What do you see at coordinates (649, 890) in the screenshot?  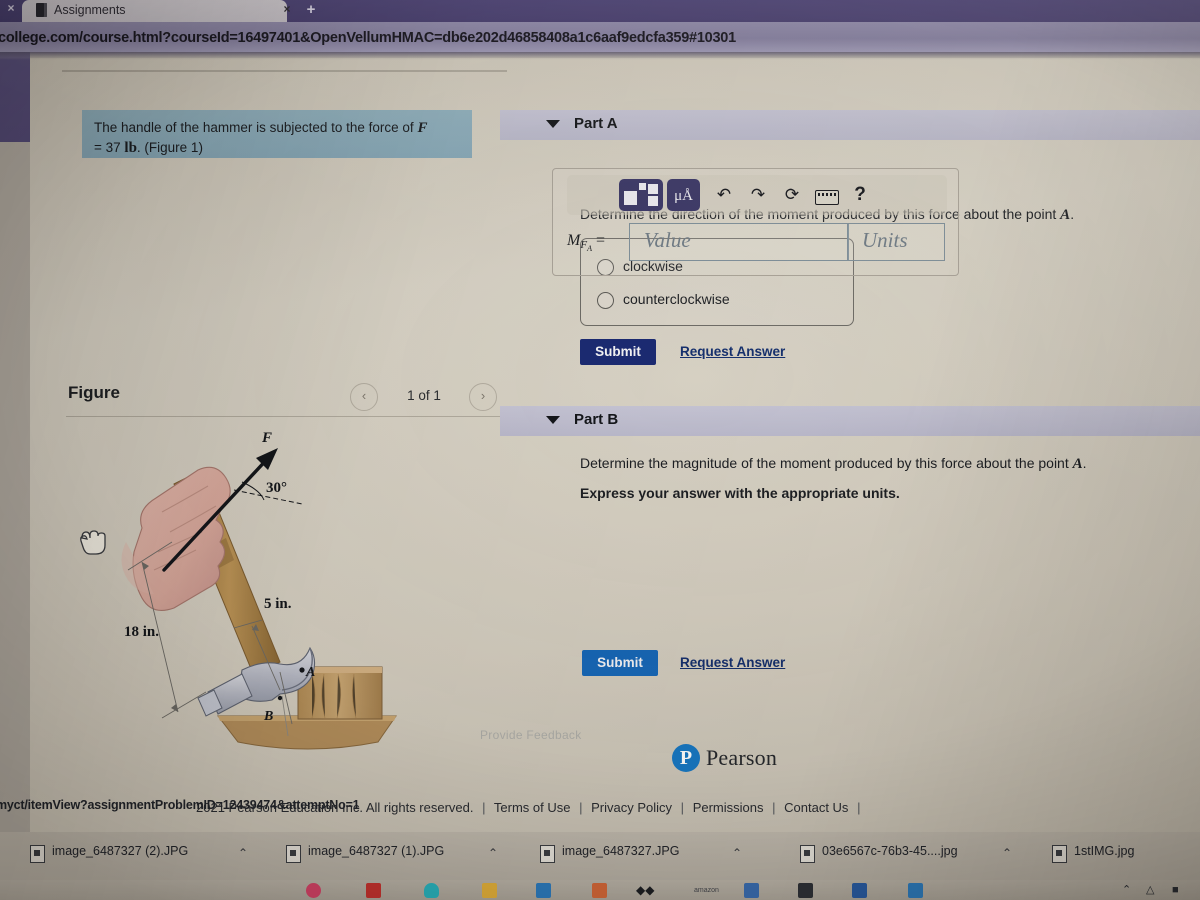 I see `taskbar-icon-7: ◆◆` at bounding box center [649, 890].